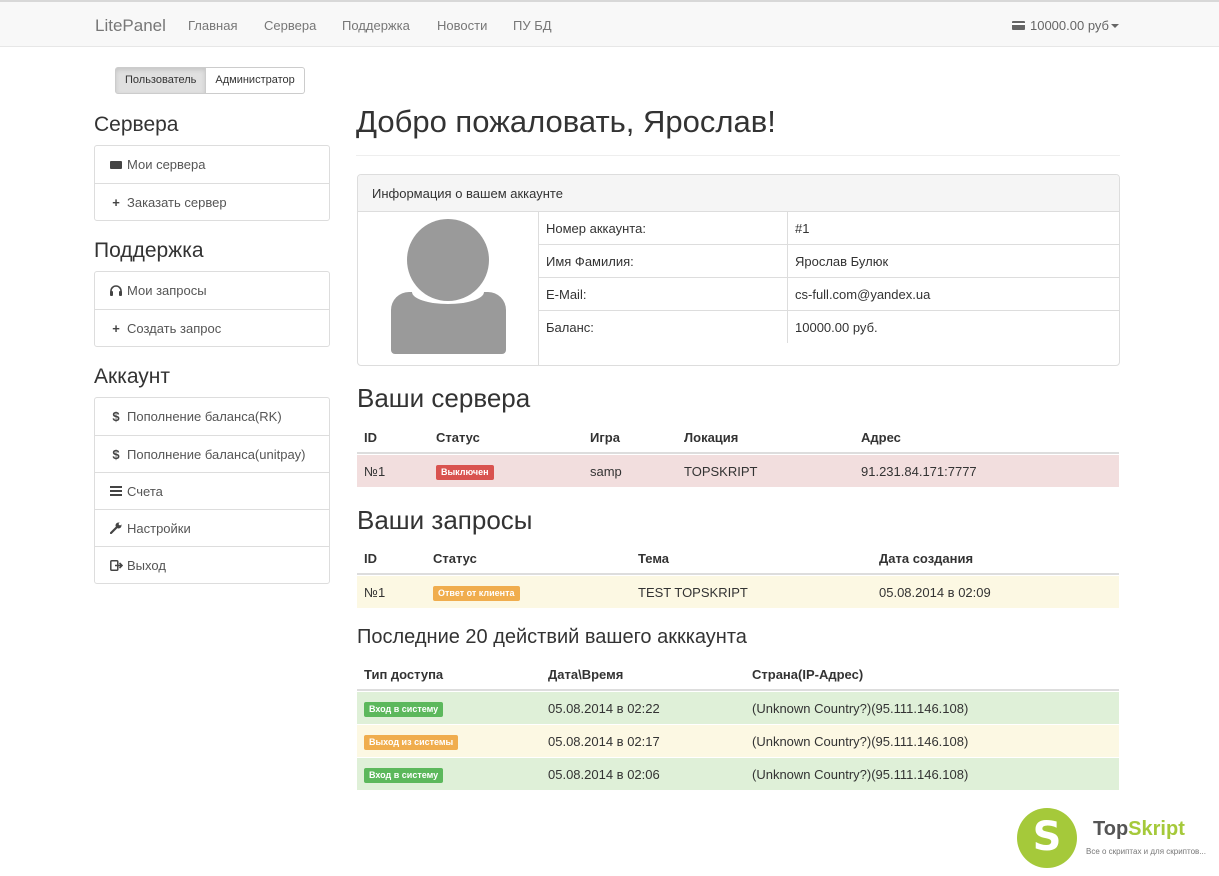 This screenshot has height=876, width=1219. I want to click on sidebar-item-label: Пополнение баланса(unitpay), so click(216, 454).